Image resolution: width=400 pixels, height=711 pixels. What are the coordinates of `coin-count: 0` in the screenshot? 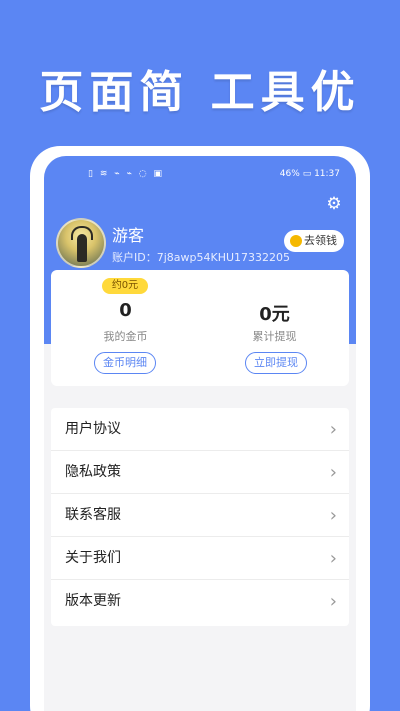 It's located at (125, 310).